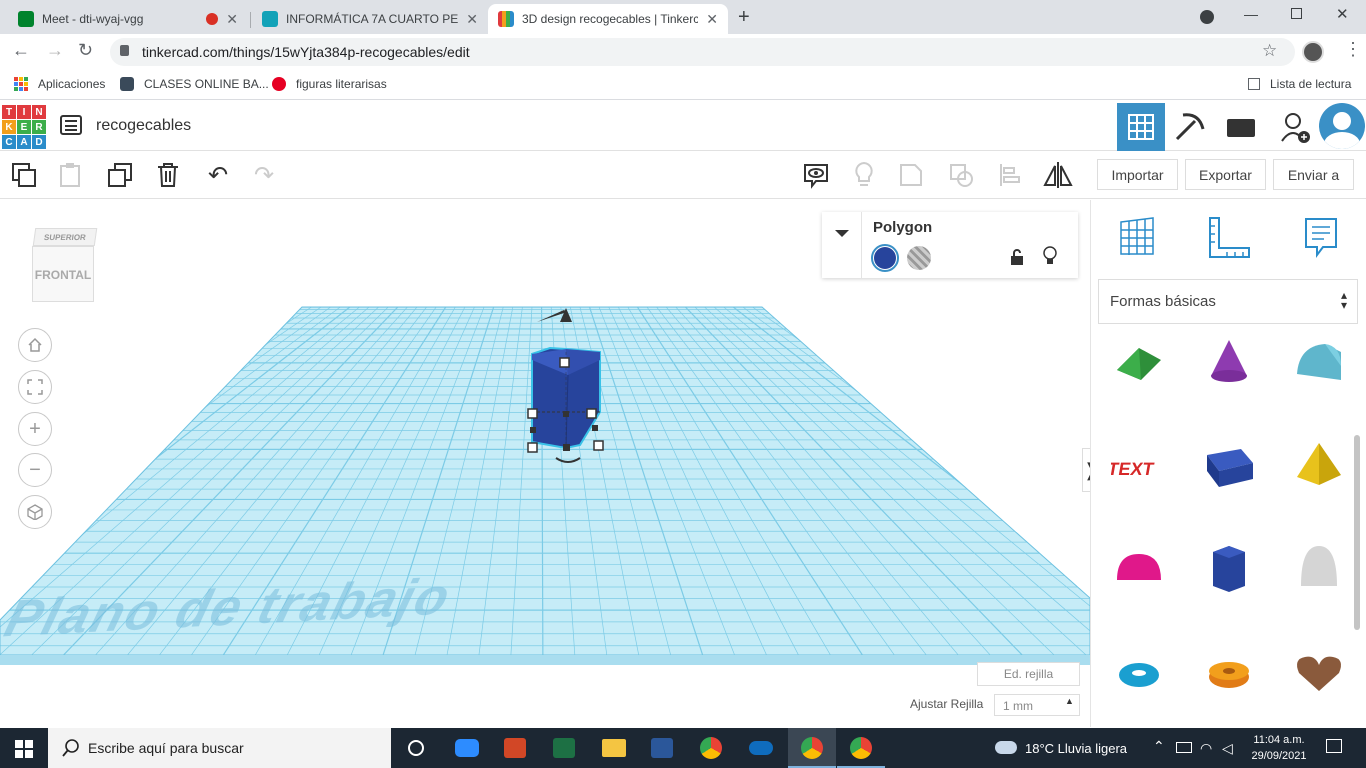 Image resolution: width=1366 pixels, height=768 pixels. What do you see at coordinates (1231, 364) in the screenshot?
I see `shape-cone` at bounding box center [1231, 364].